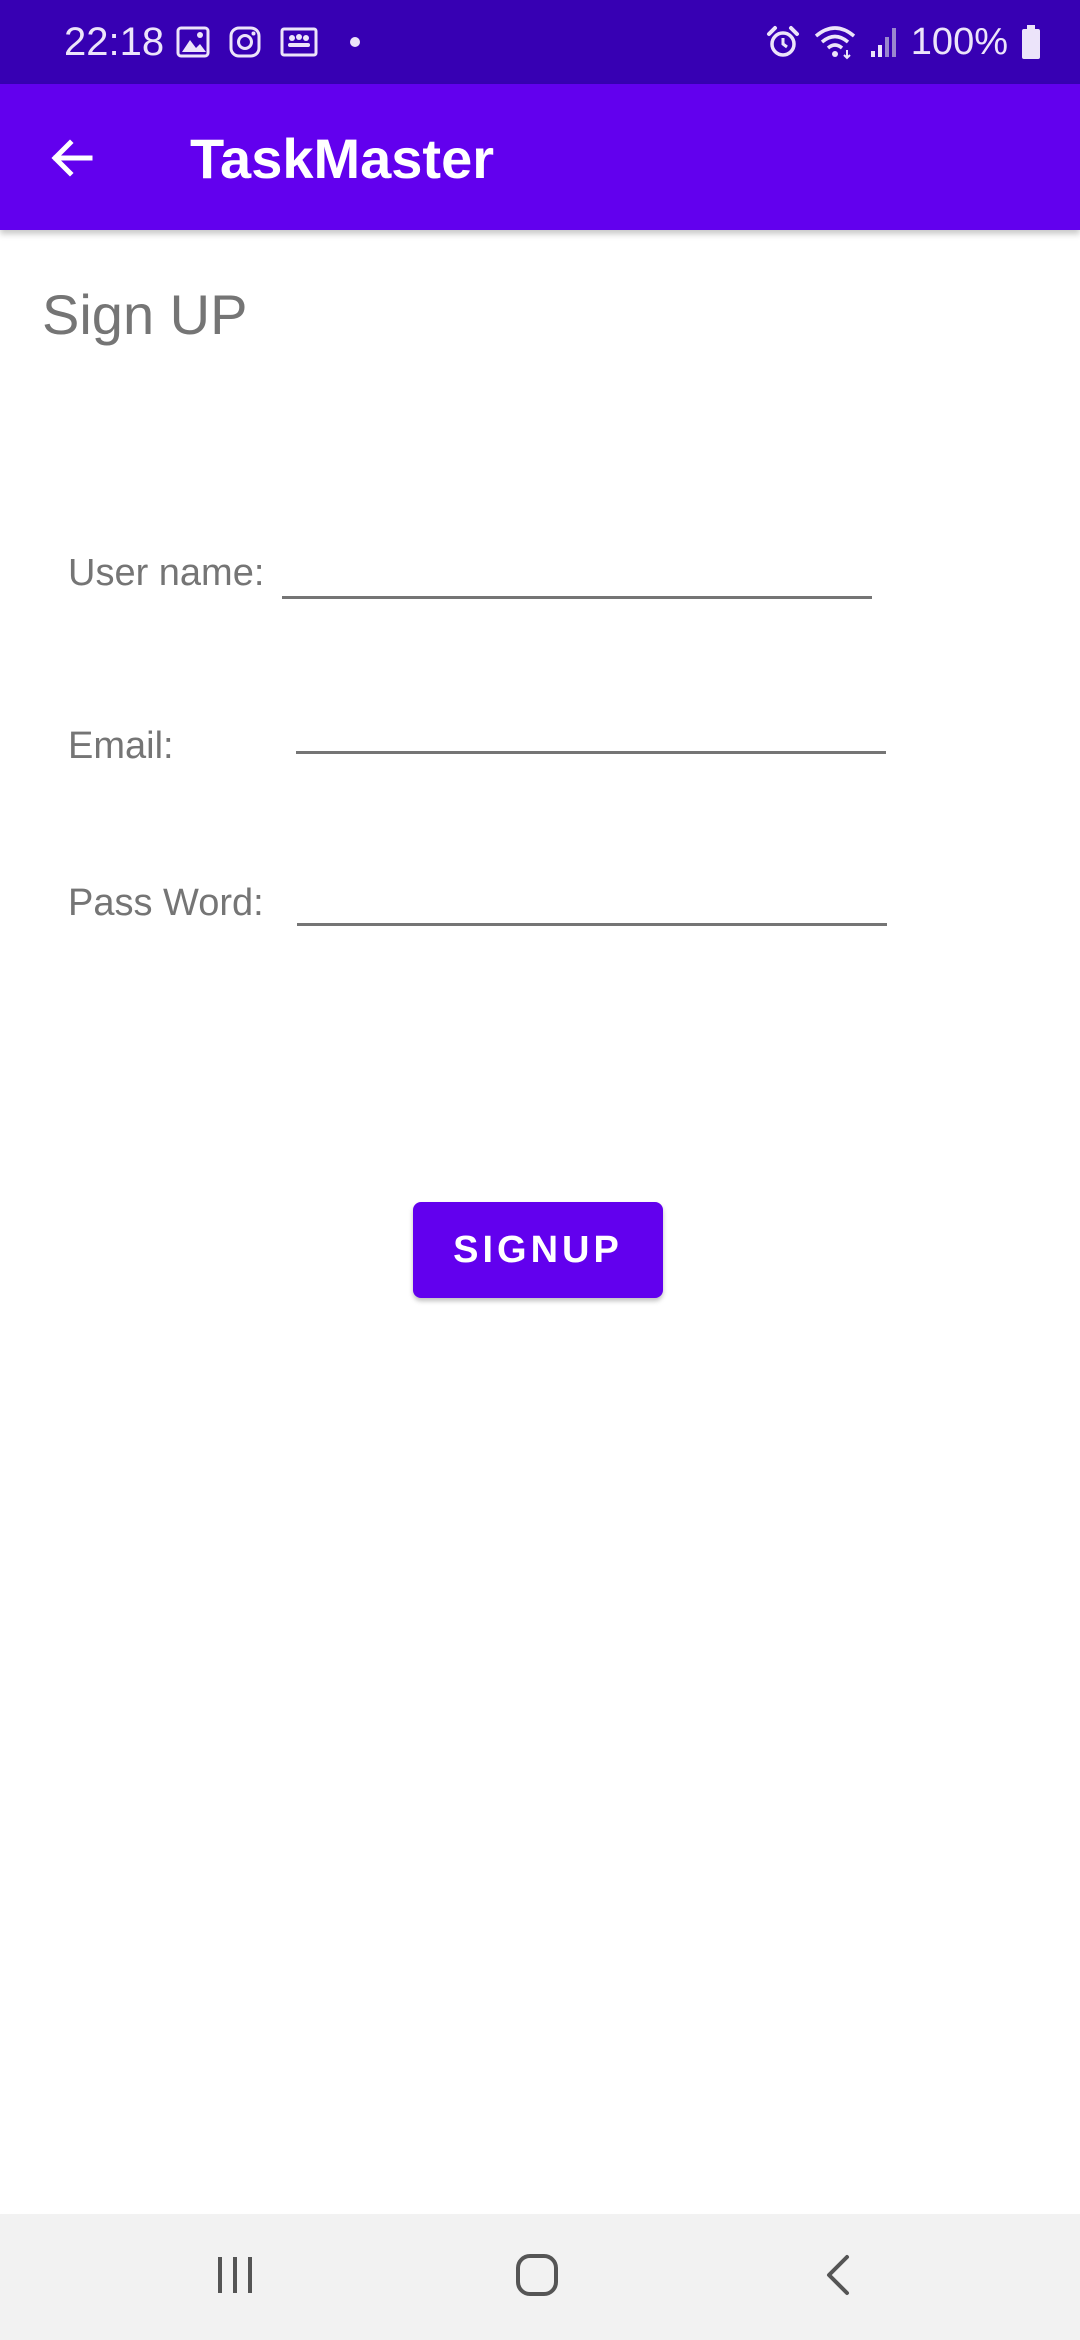 This screenshot has height=2340, width=1080. I want to click on page-title: Sign UP, so click(145, 314).